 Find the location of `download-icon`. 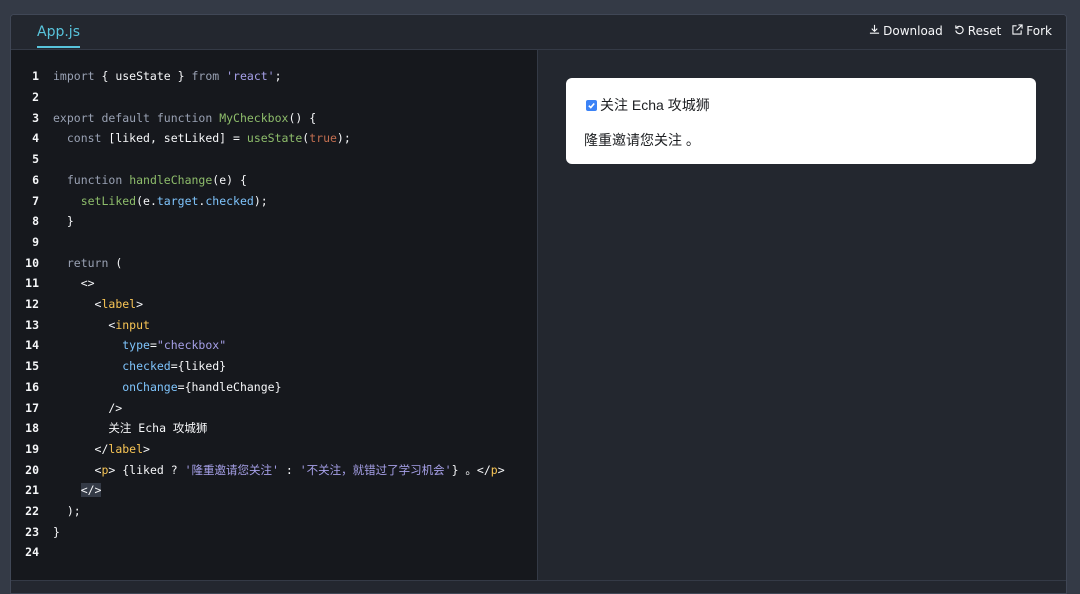

download-icon is located at coordinates (874, 31).